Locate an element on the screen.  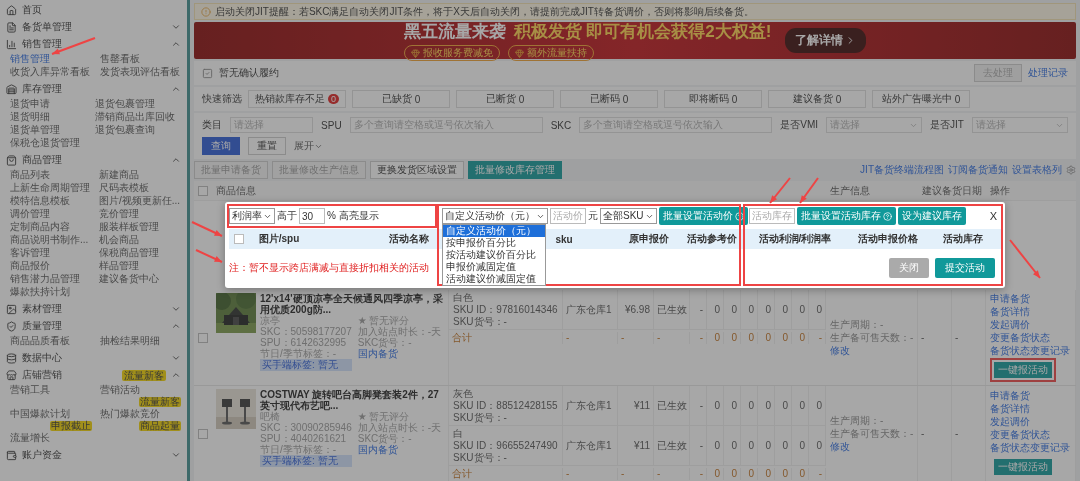
close-dialog-button: 关闭 is located at coordinates (909, 268).